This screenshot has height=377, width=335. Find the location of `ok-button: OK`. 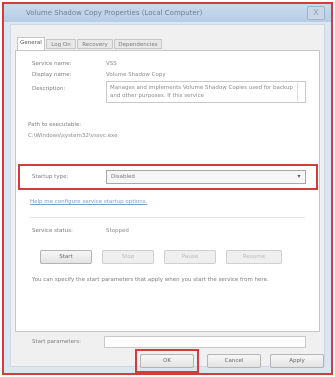

ok-button: OK is located at coordinates (167, 361).